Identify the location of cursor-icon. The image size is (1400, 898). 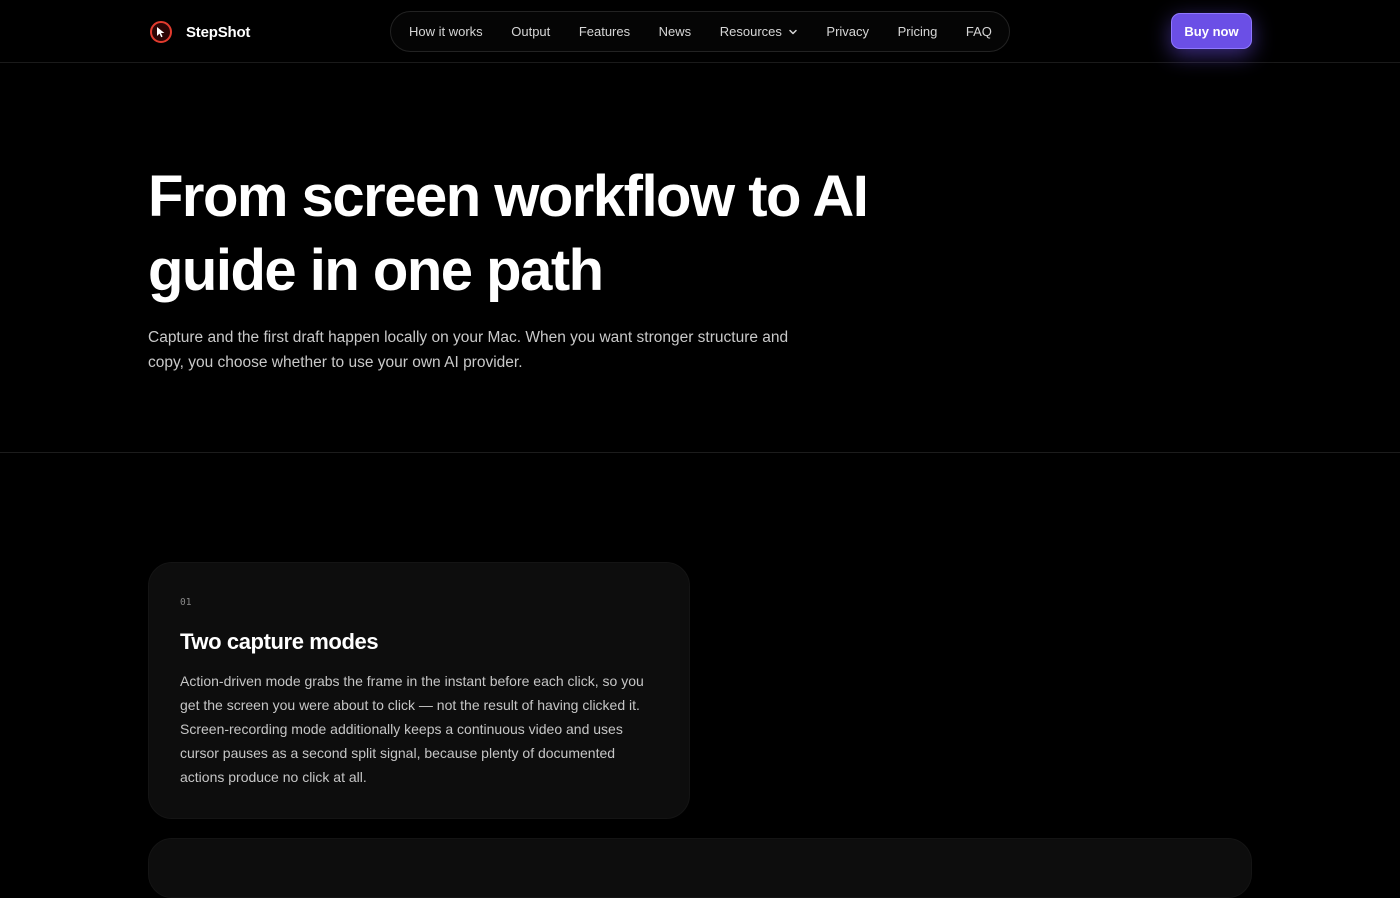
(161, 32).